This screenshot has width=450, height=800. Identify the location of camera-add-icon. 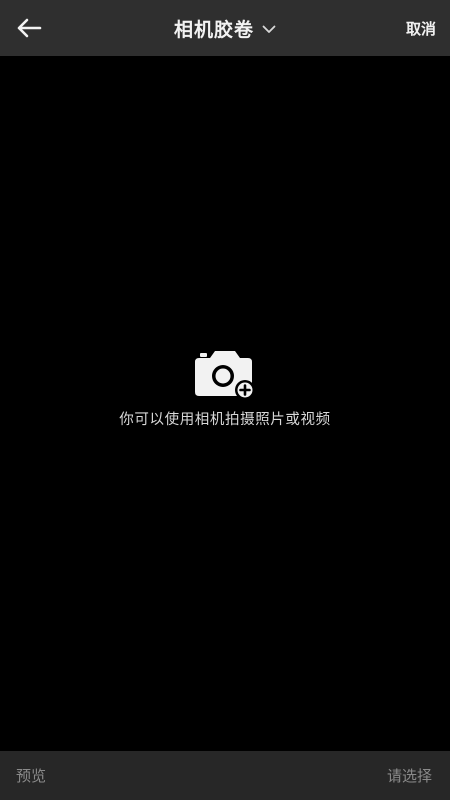
(225, 374).